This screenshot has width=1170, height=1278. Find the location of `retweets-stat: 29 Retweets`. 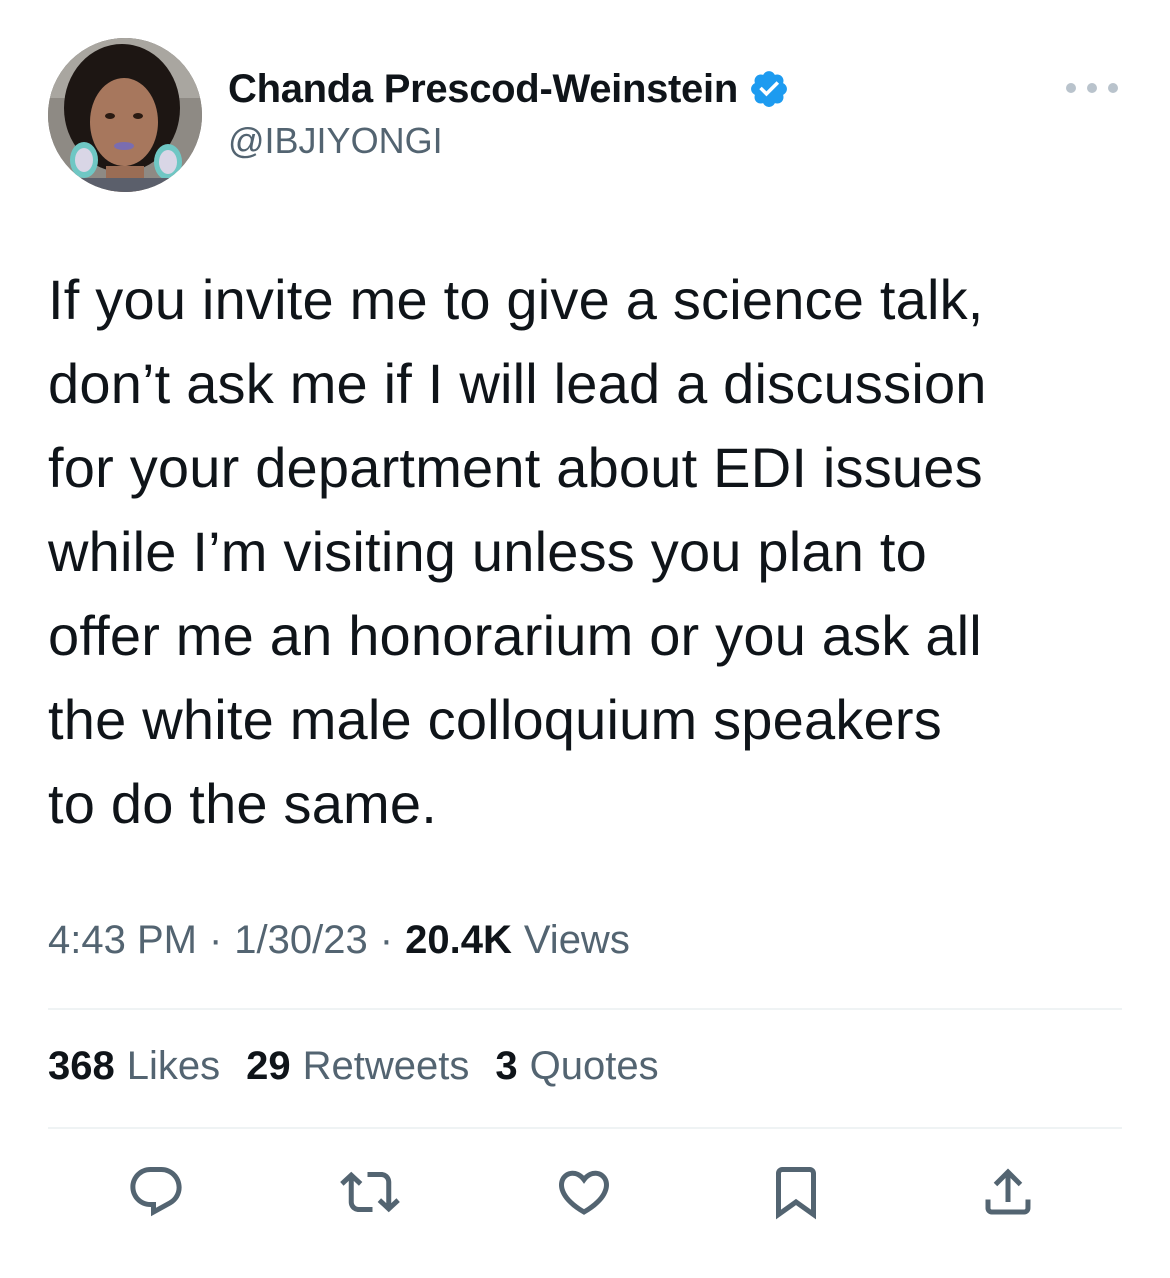

retweets-stat: 29 Retweets is located at coordinates (357, 1066).